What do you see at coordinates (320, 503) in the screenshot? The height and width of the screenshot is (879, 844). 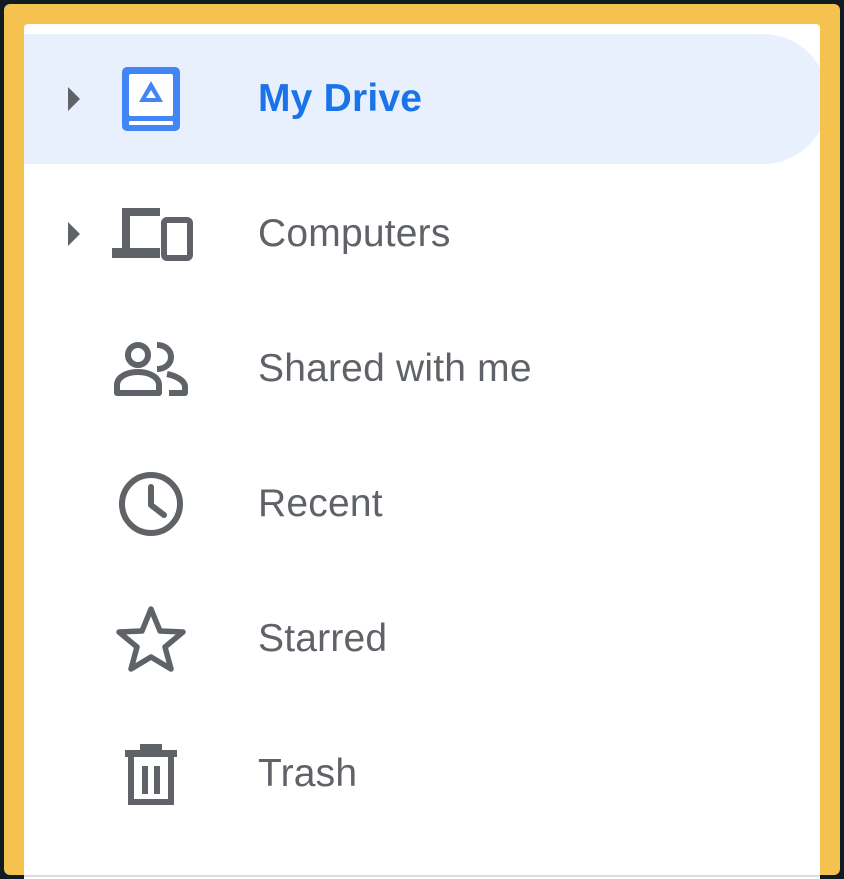 I see `sidebar-item-label: Recent` at bounding box center [320, 503].